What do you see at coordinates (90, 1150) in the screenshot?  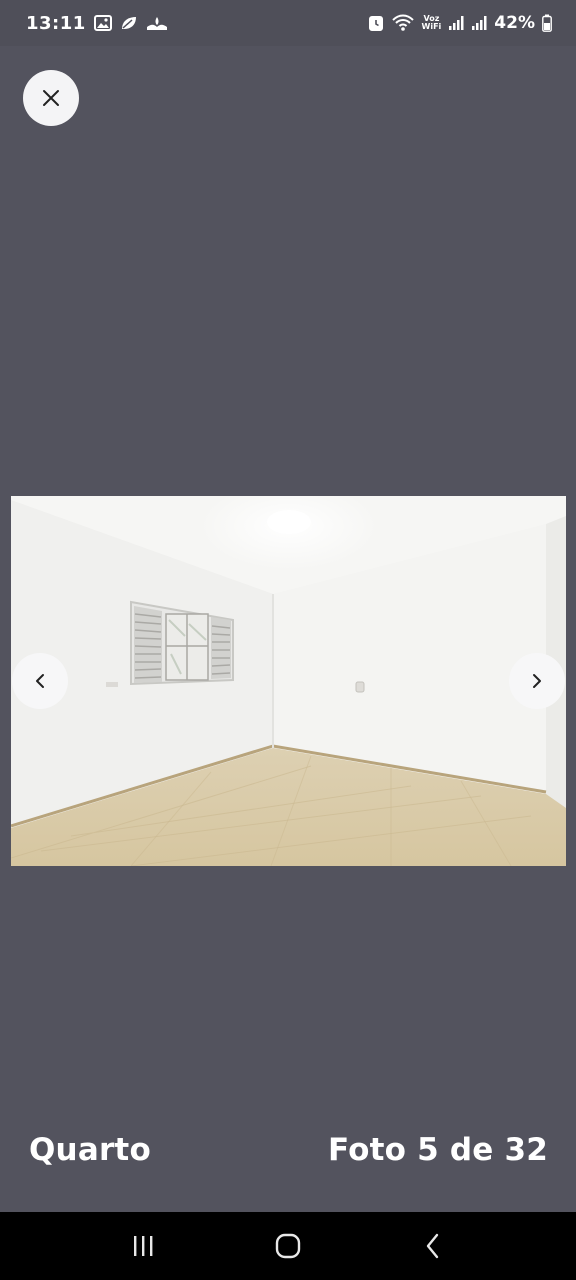 I see `room-label: Quarto` at bounding box center [90, 1150].